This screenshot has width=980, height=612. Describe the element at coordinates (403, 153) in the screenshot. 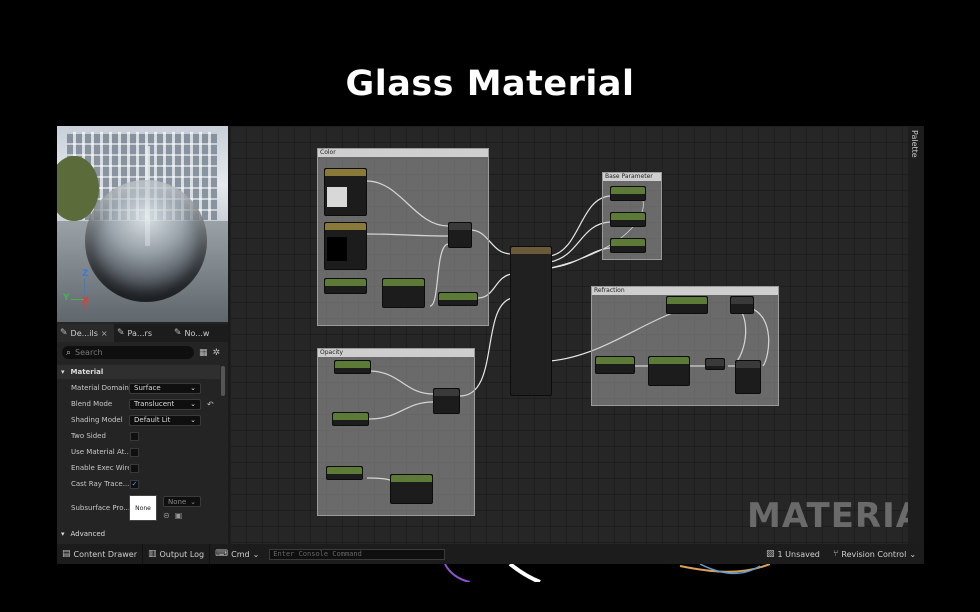

I see `comment-title: Color` at that location.